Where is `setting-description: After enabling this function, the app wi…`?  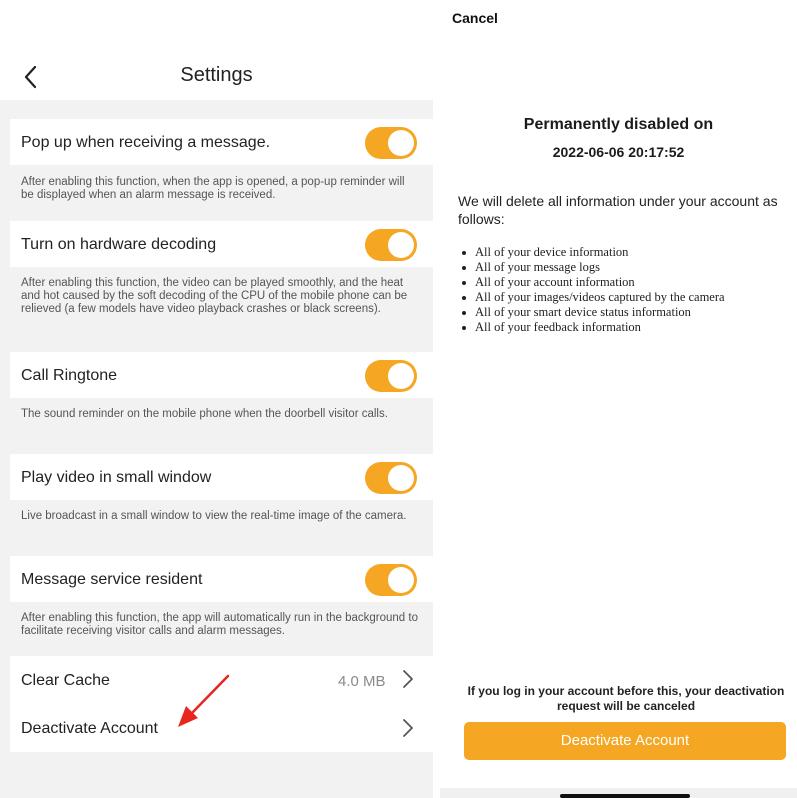 setting-description: After enabling this function, the app wi… is located at coordinates (219, 624).